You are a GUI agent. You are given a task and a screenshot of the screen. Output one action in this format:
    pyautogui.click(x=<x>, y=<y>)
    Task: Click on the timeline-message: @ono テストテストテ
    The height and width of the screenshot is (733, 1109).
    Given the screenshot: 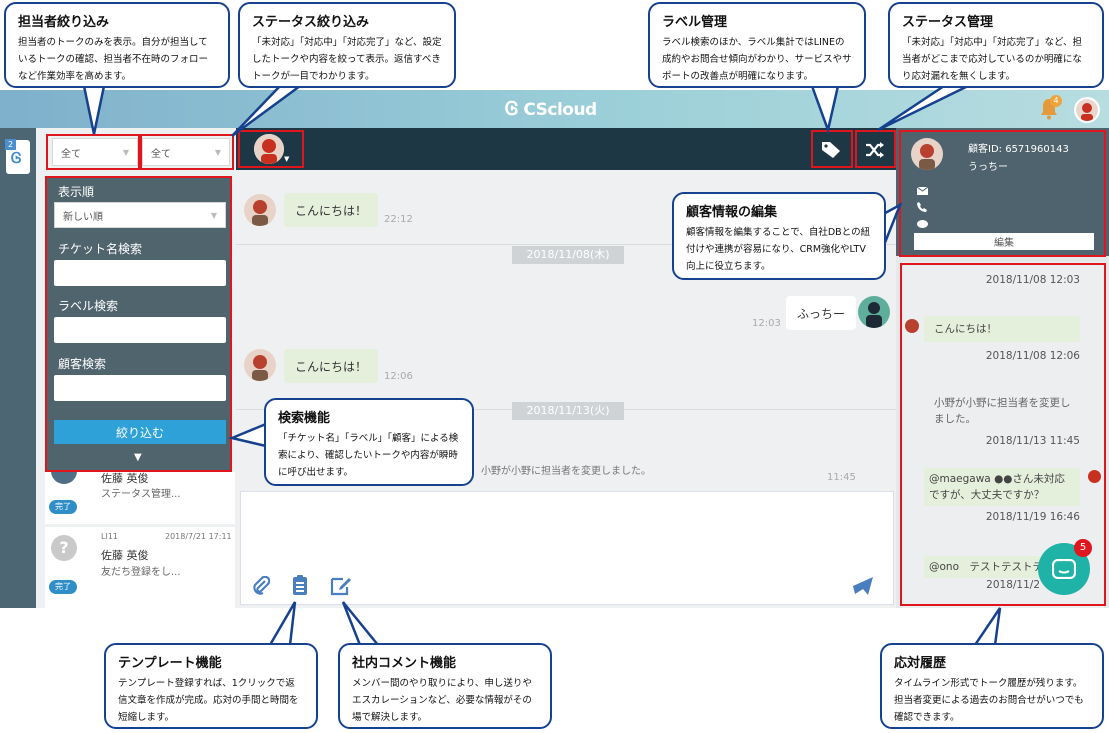 What is the action you would take?
    pyautogui.click(x=983, y=567)
    